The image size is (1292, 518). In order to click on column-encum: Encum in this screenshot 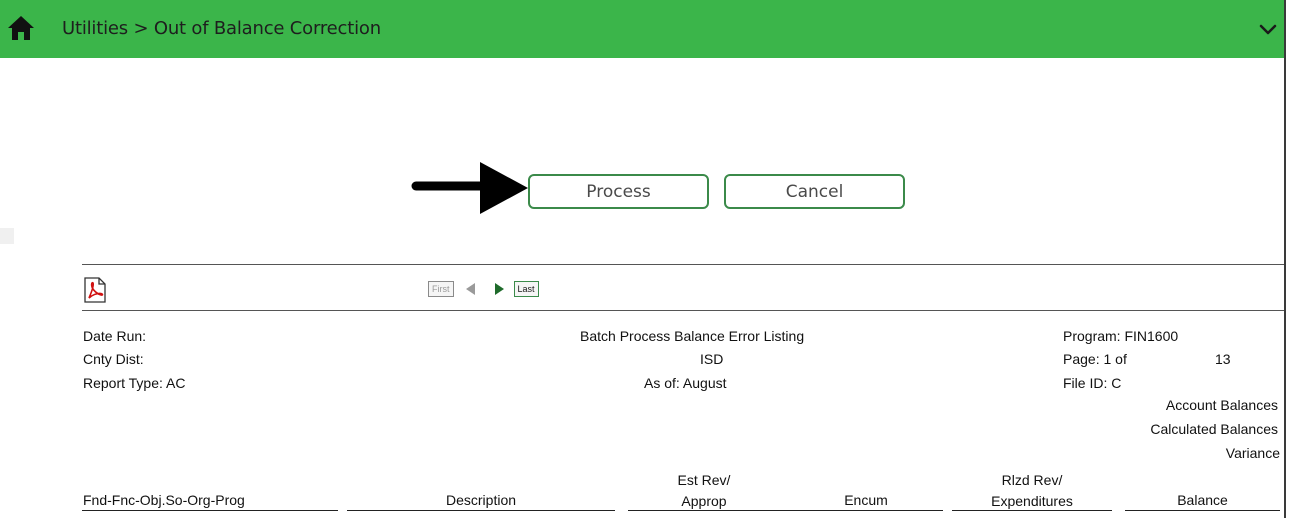, I will do `click(866, 500)`.